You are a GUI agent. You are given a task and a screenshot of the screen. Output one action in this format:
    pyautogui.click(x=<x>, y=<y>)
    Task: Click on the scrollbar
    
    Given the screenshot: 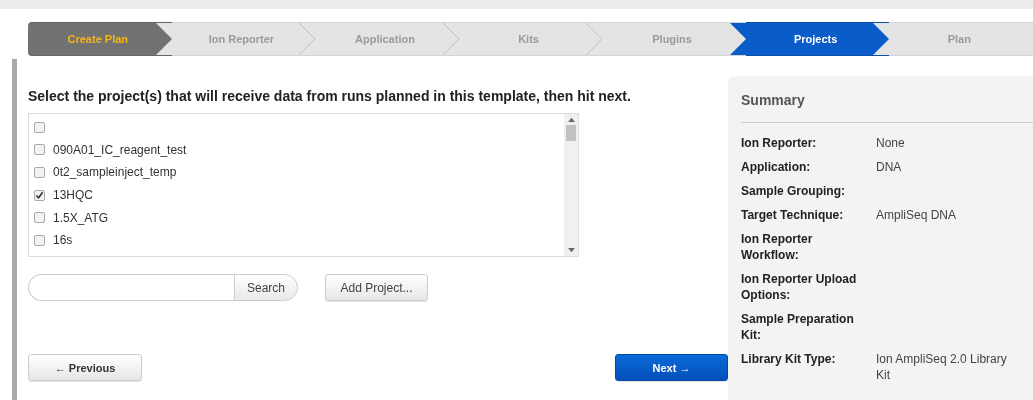 What is the action you would take?
    pyautogui.click(x=571, y=185)
    